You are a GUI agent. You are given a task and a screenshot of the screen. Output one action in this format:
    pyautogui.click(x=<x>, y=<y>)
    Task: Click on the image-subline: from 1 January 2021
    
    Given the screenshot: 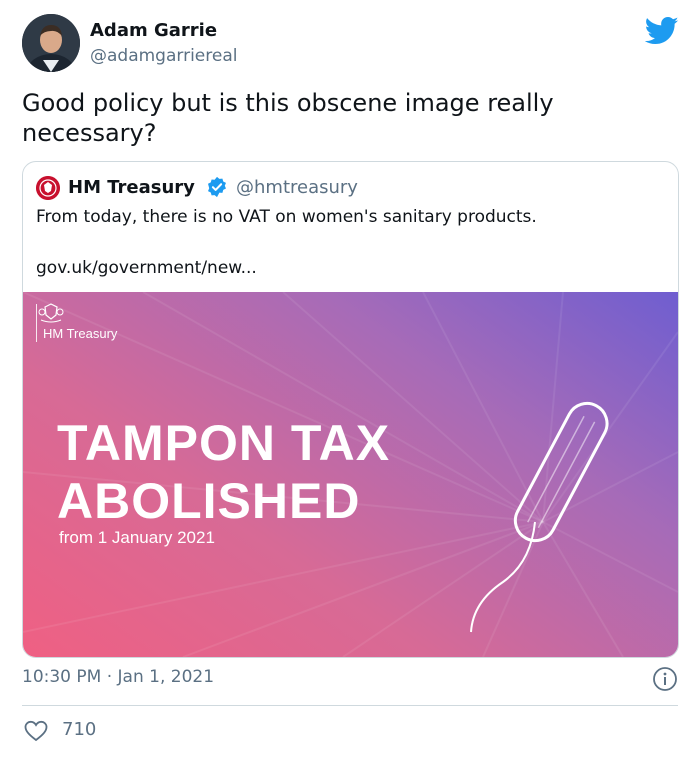 What is the action you would take?
    pyautogui.click(x=137, y=537)
    